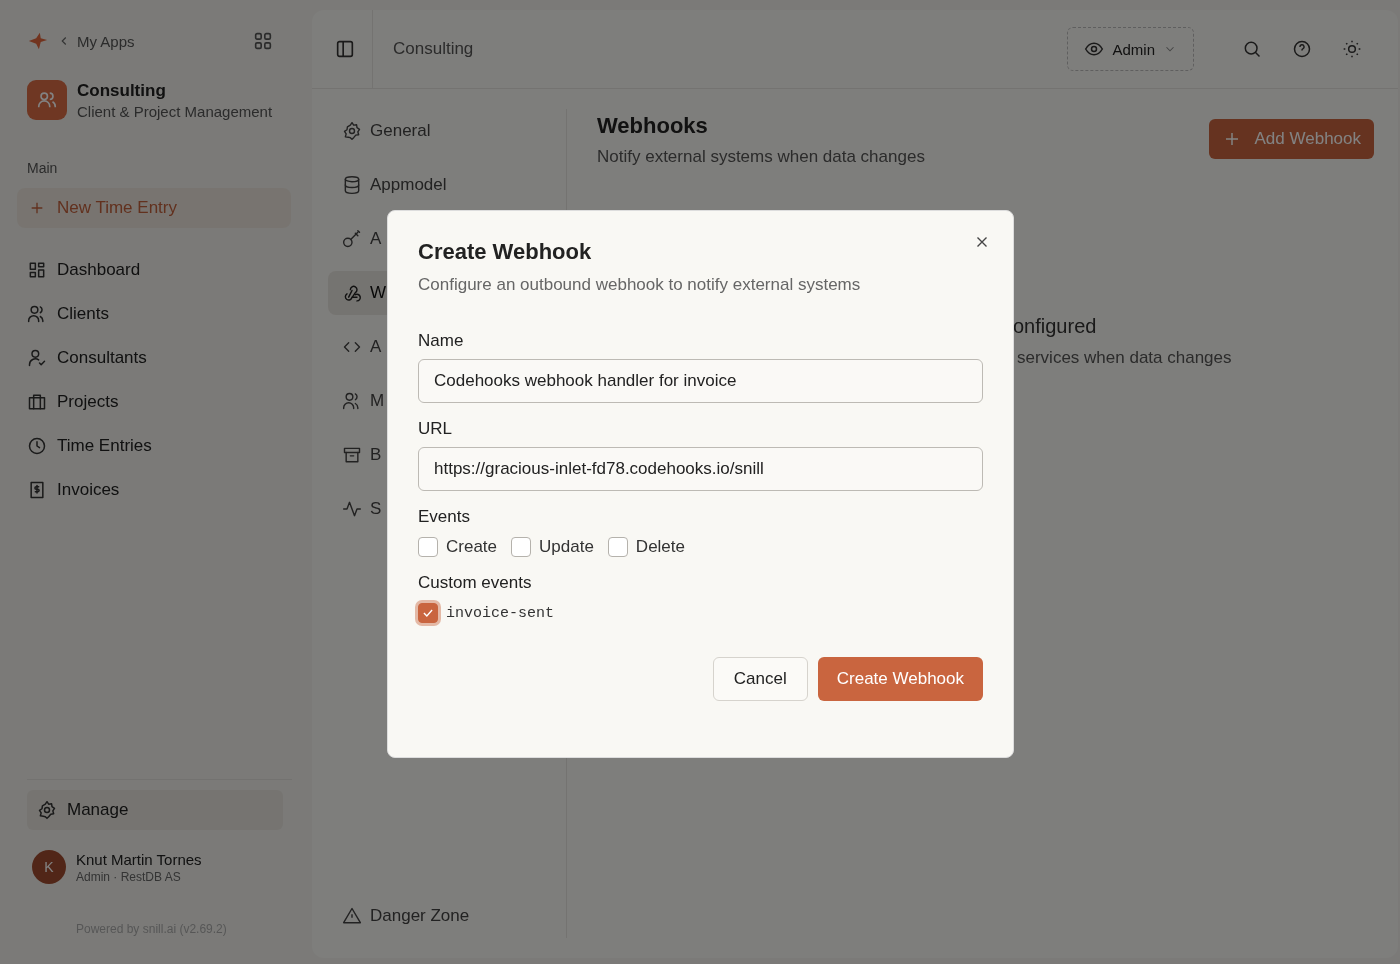 This screenshot has width=1400, height=964. I want to click on app-subtitle: Client & Project Management, so click(175, 111).